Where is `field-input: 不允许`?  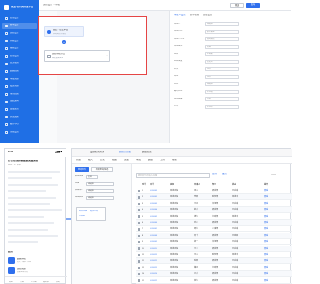
field-input: 不允许 is located at coordinates (222, 106).